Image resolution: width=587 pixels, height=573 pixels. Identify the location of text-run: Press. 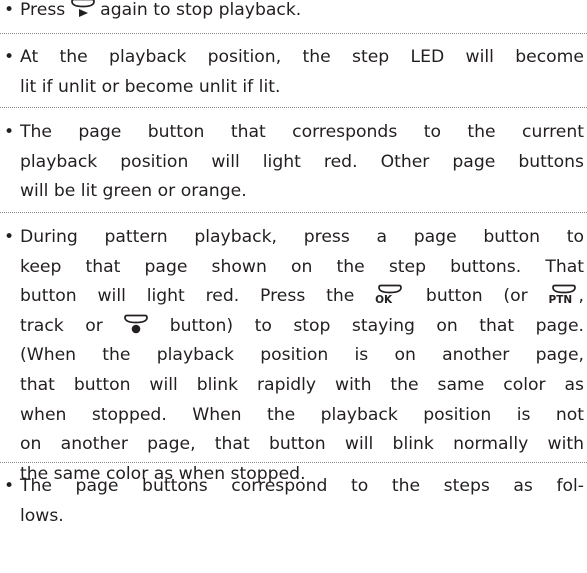
(45, 10).